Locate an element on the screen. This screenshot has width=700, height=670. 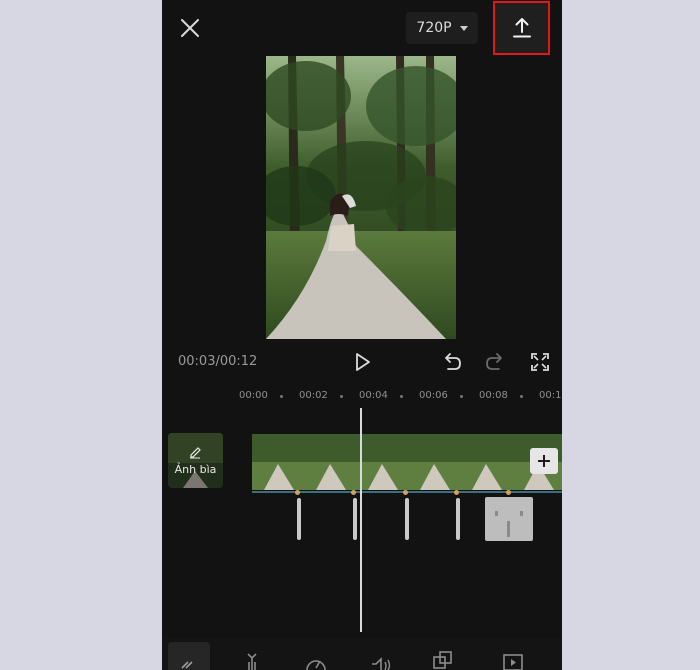
edit-tool-button is located at coordinates (189, 658).